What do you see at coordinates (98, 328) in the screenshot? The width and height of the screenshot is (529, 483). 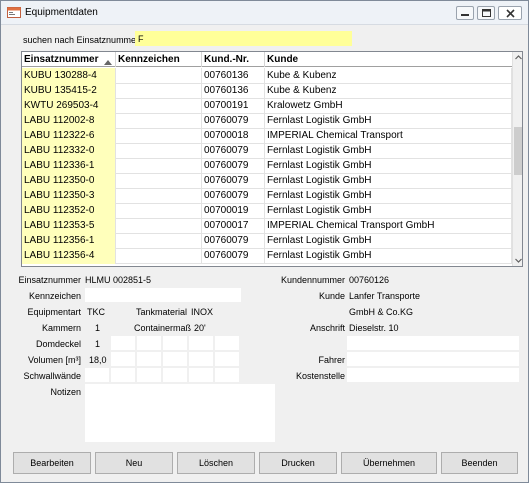 I see `kammern-value: 1` at bounding box center [98, 328].